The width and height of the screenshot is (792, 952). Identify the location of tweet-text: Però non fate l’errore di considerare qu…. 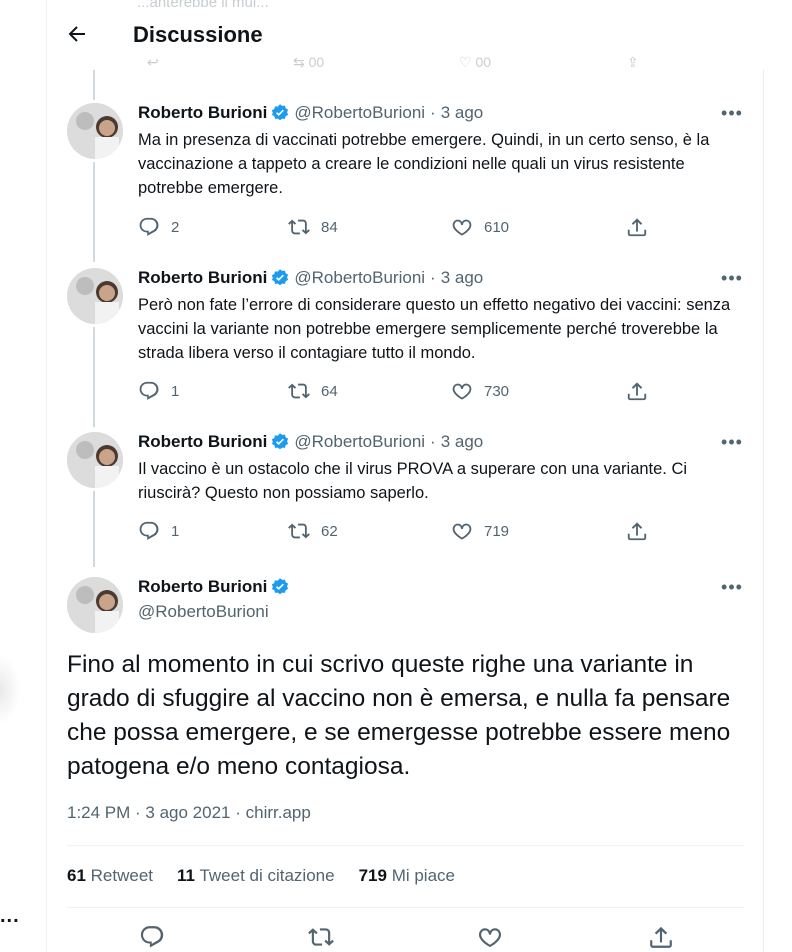
(434, 329).